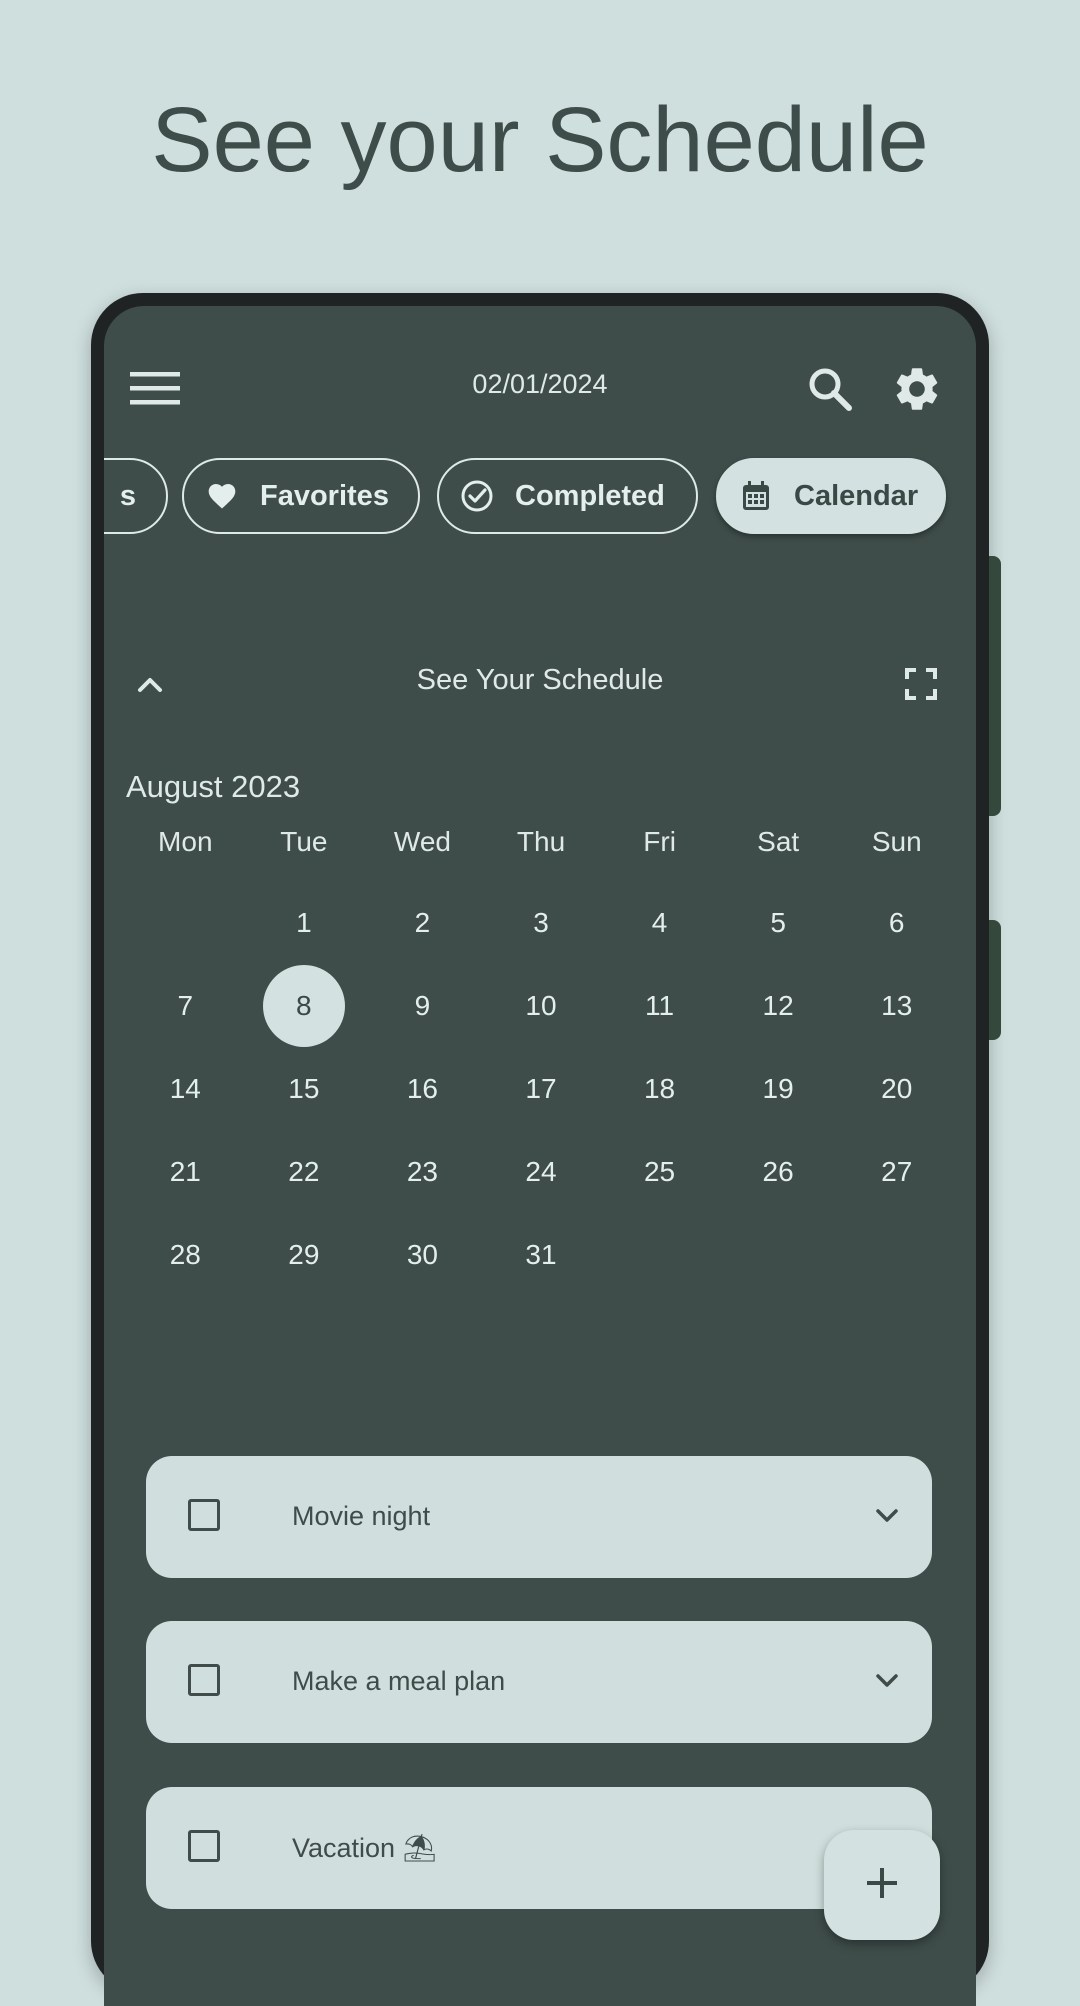 The image size is (1080, 2006). I want to click on chip-calendar: Calendar, so click(831, 496).